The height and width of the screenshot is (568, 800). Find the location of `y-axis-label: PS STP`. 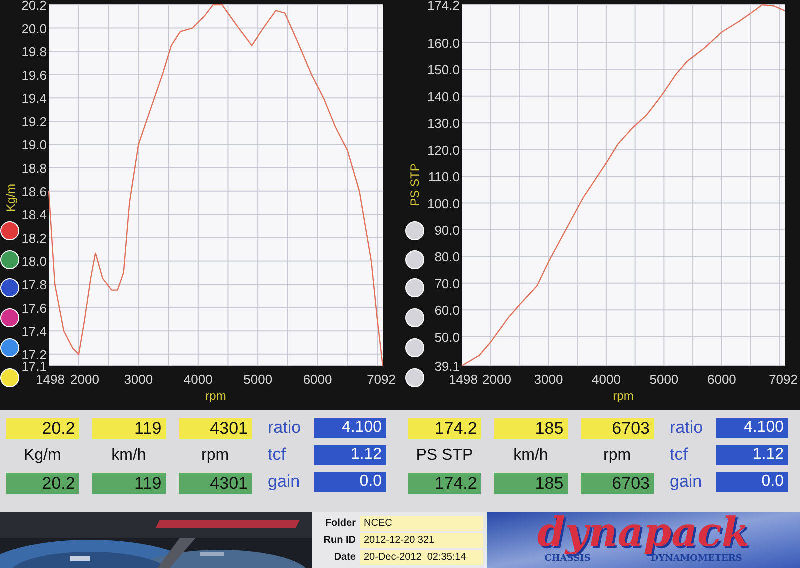

y-axis-label: PS STP is located at coordinates (415, 185).